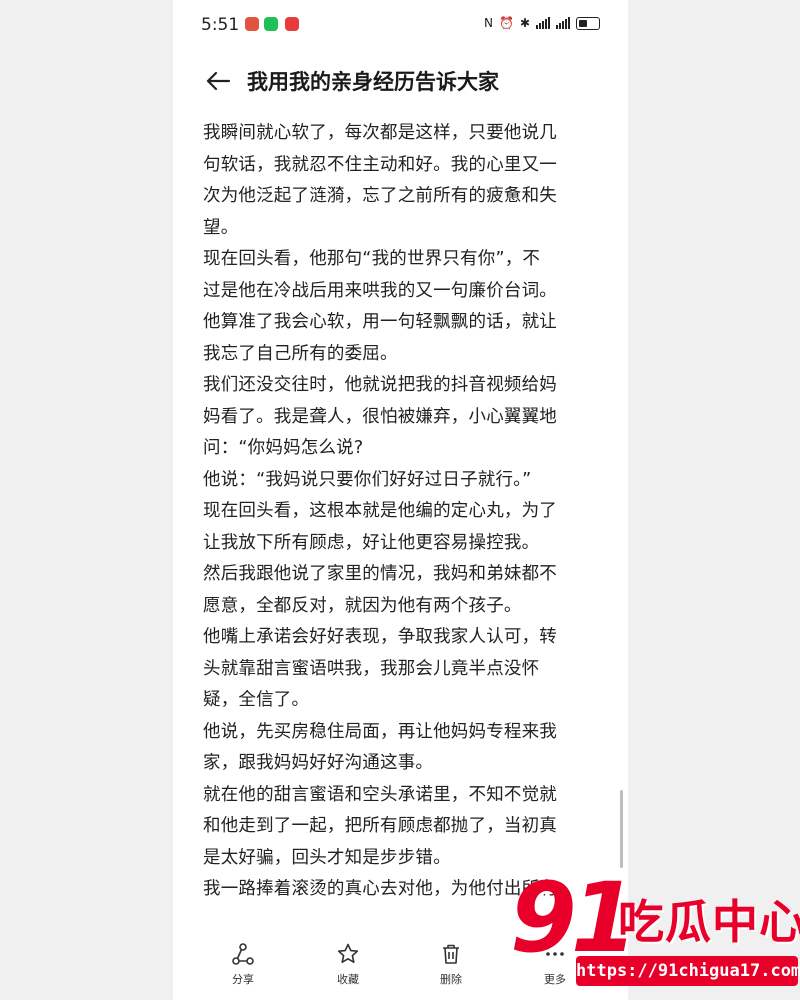 This screenshot has width=800, height=1000. What do you see at coordinates (380, 511) in the screenshot?
I see `article-line: 现在回头看，这根本就是他编的定心丸，为了` at bounding box center [380, 511].